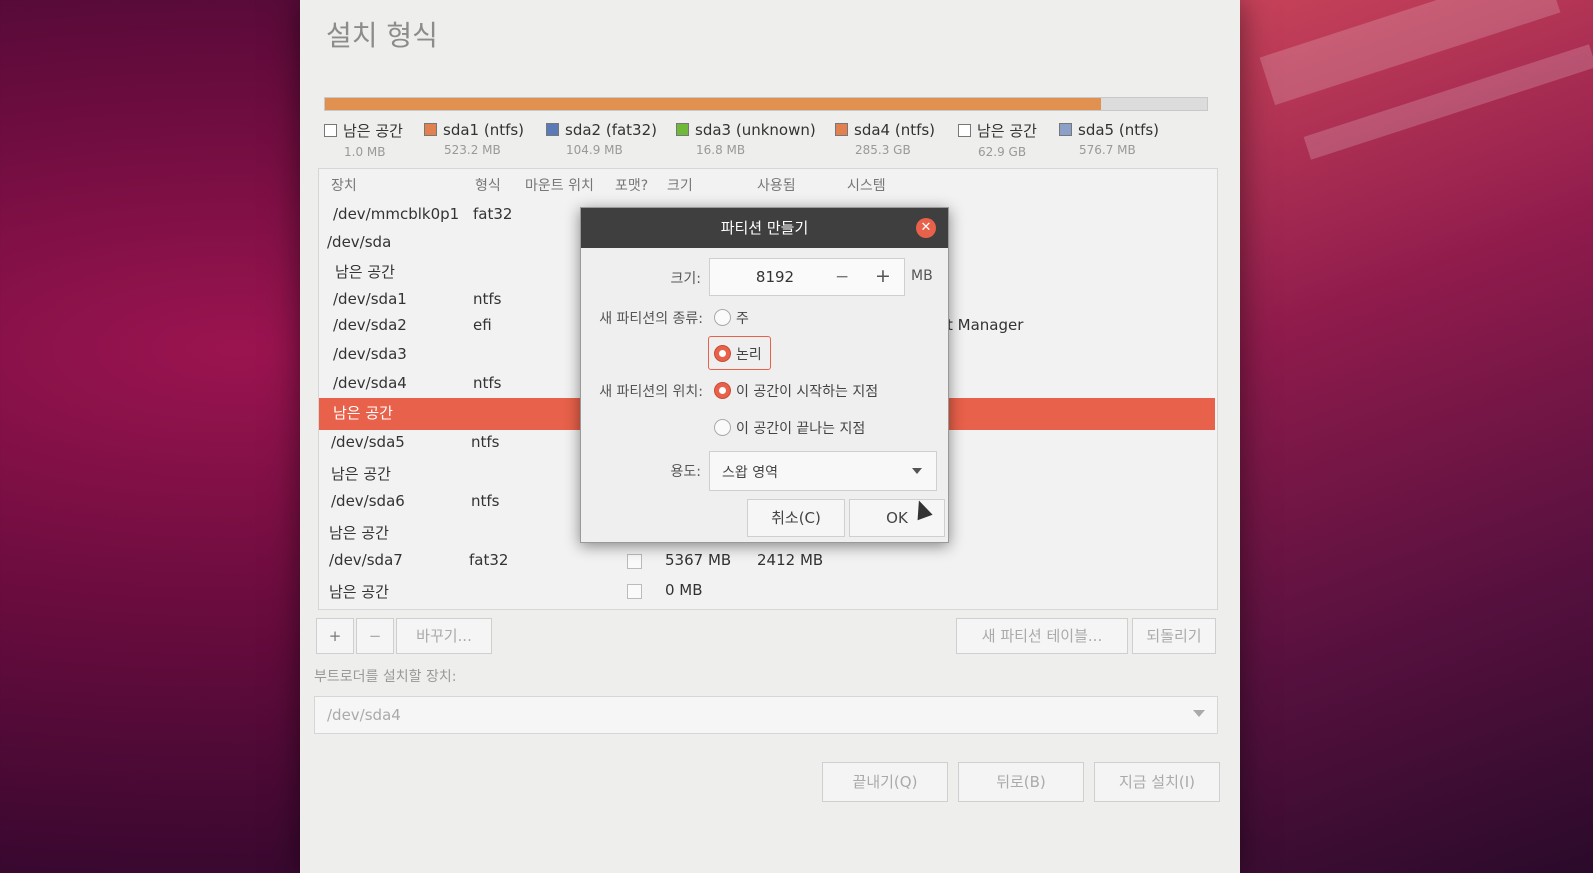 This screenshot has height=873, width=1593. I want to click on window-title: 설치 형식, so click(382, 35).